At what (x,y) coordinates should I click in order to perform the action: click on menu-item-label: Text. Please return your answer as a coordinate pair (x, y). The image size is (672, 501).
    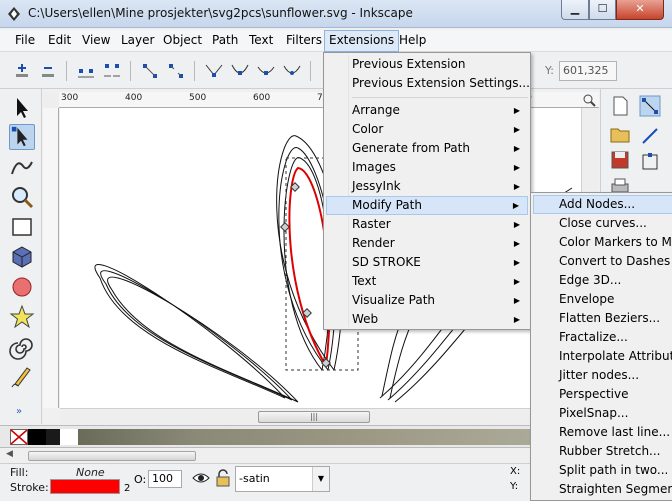
    Looking at the image, I should click on (364, 281).